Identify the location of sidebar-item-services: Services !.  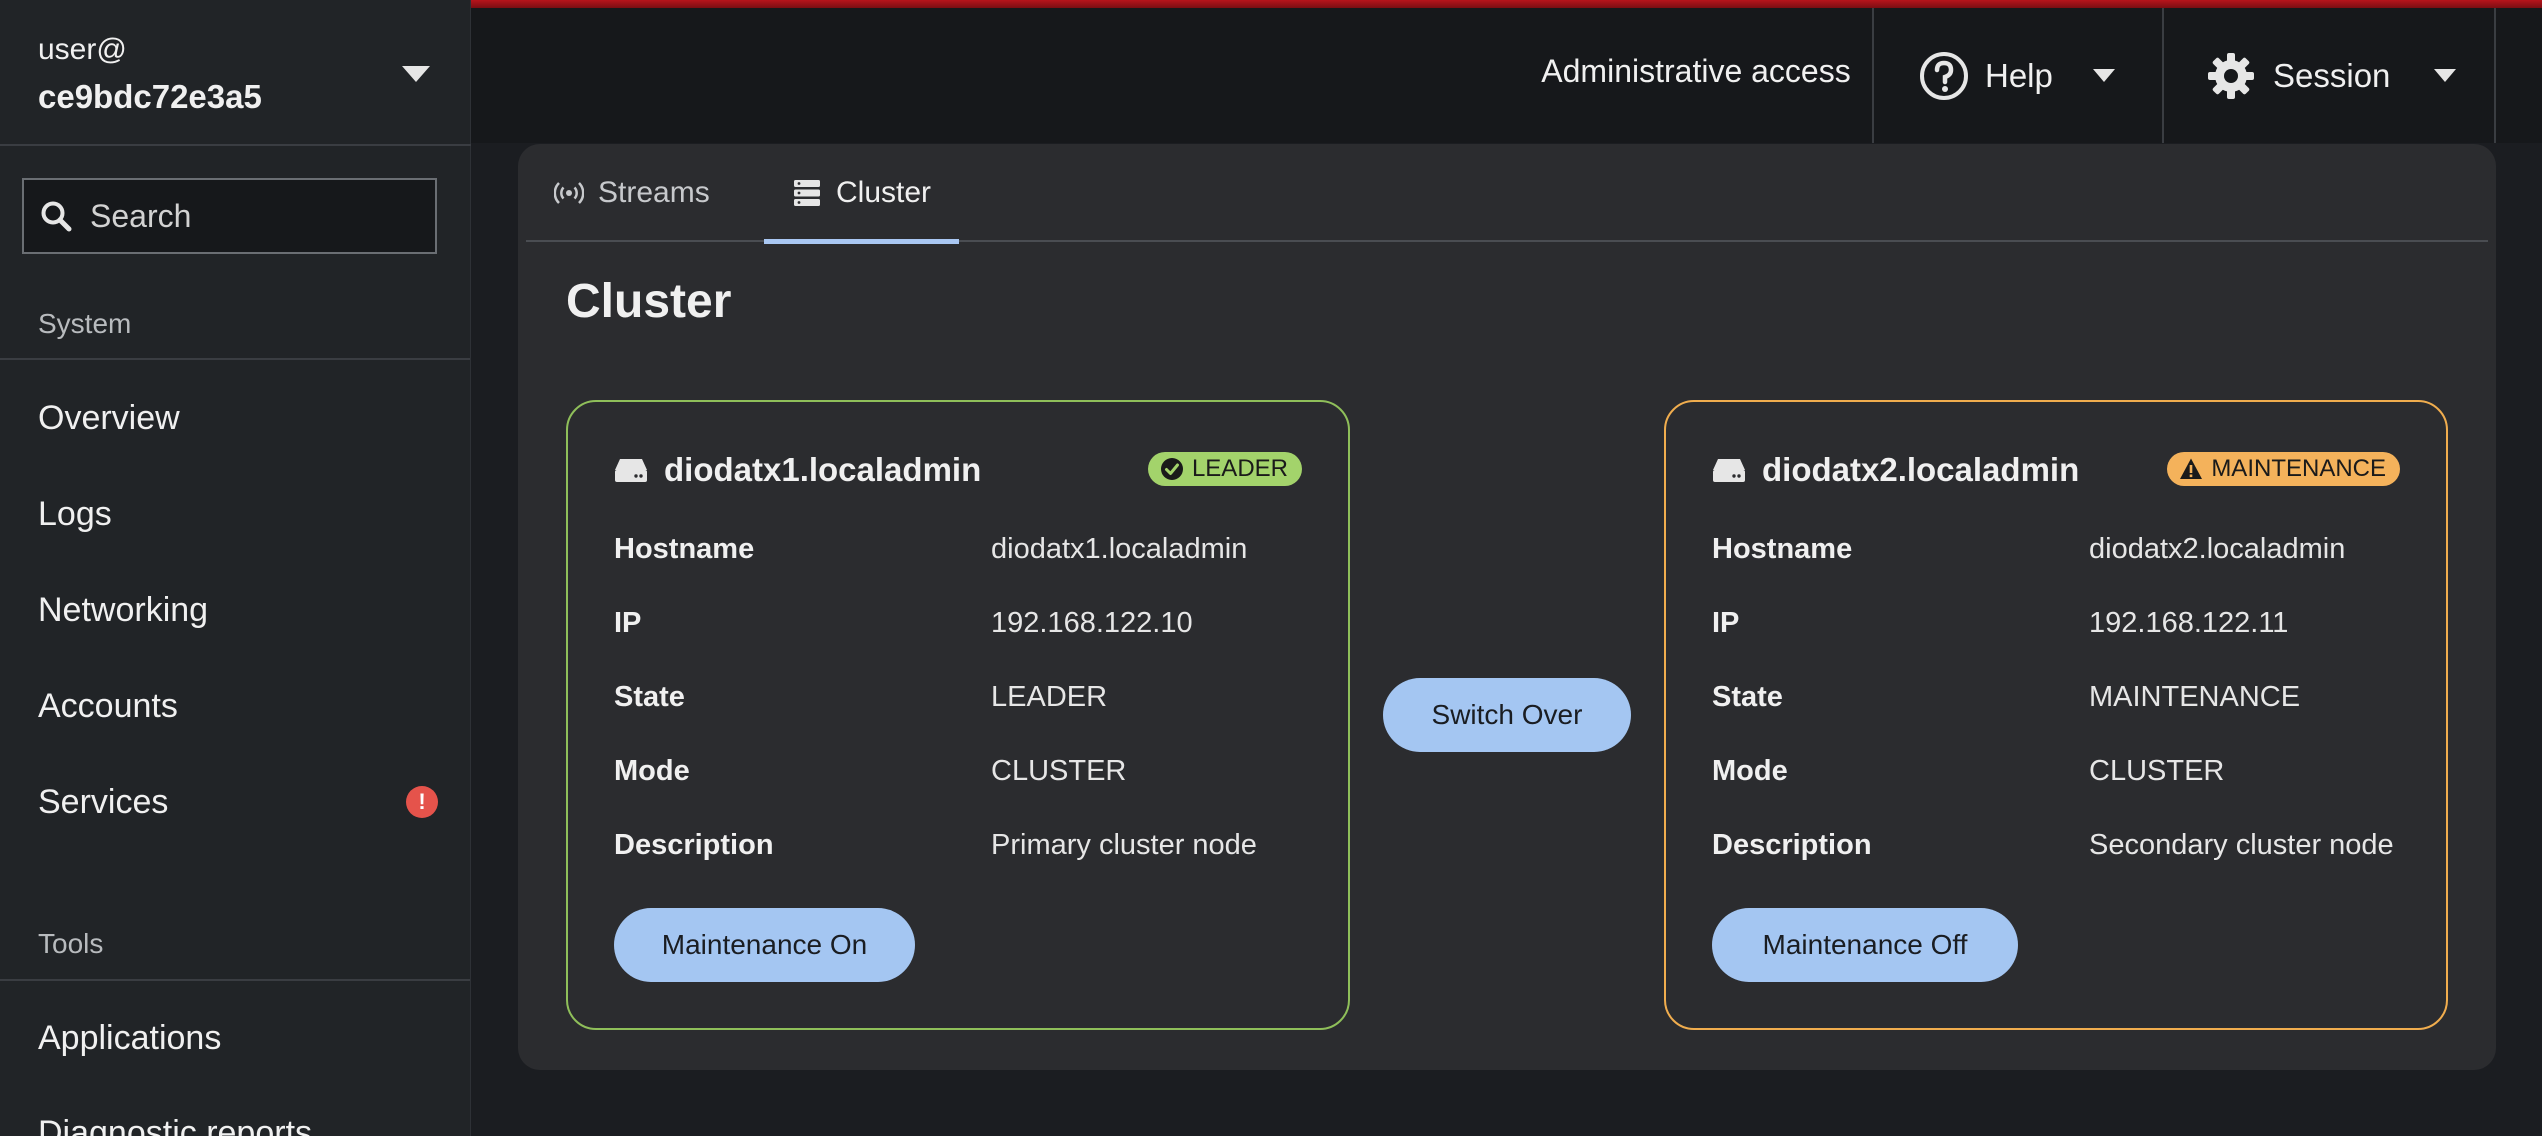
(235, 802).